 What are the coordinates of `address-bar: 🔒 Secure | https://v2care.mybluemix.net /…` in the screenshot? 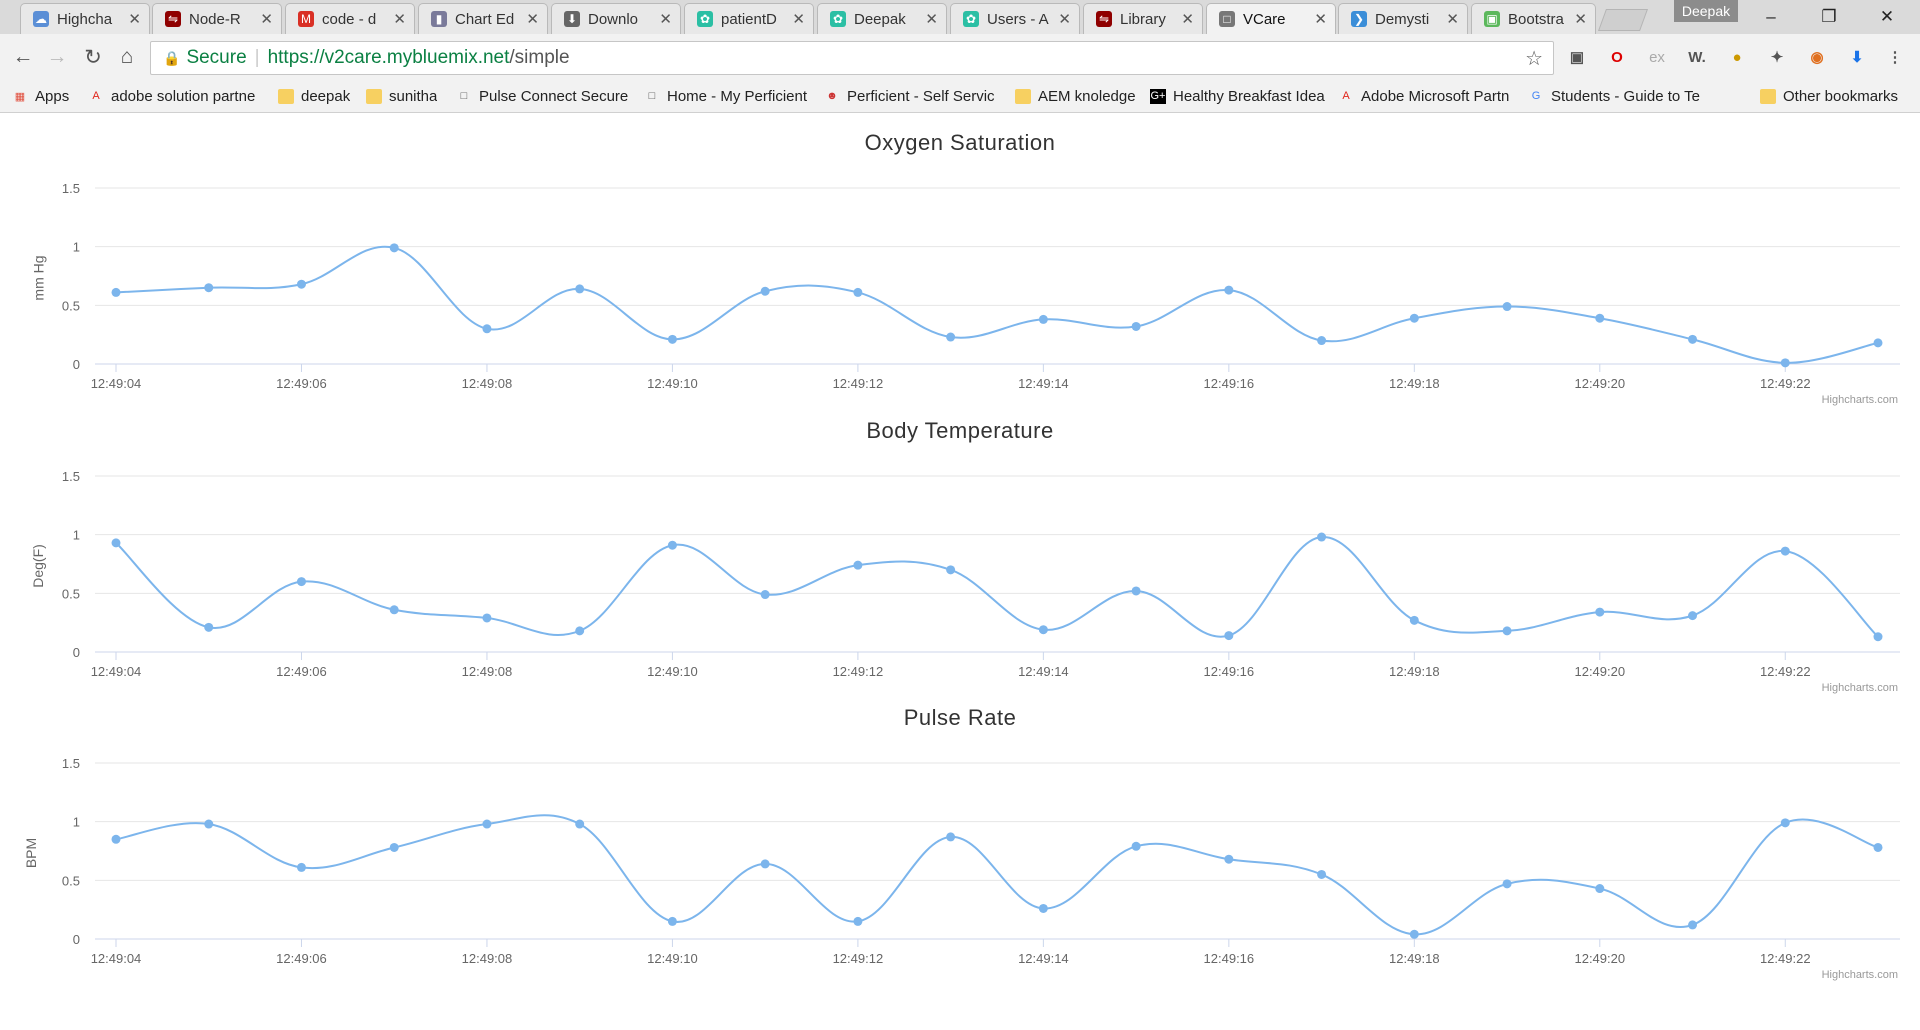 It's located at (852, 58).